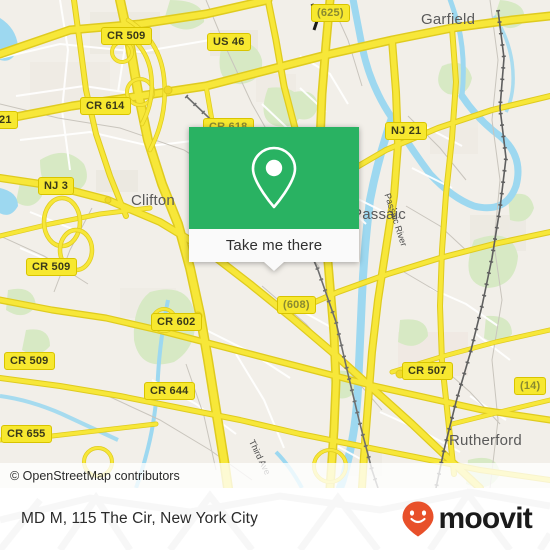 This screenshot has height=550, width=550. I want to click on footer-content: MD M, 115 The Cir, New York City moovit, so click(275, 519).